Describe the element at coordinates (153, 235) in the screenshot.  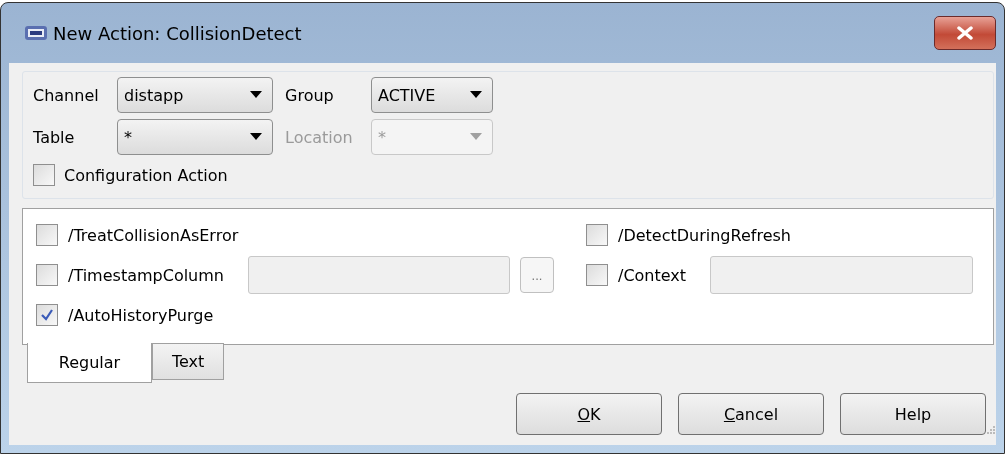
I see `option-label: /TreatCollisionAsError` at that location.